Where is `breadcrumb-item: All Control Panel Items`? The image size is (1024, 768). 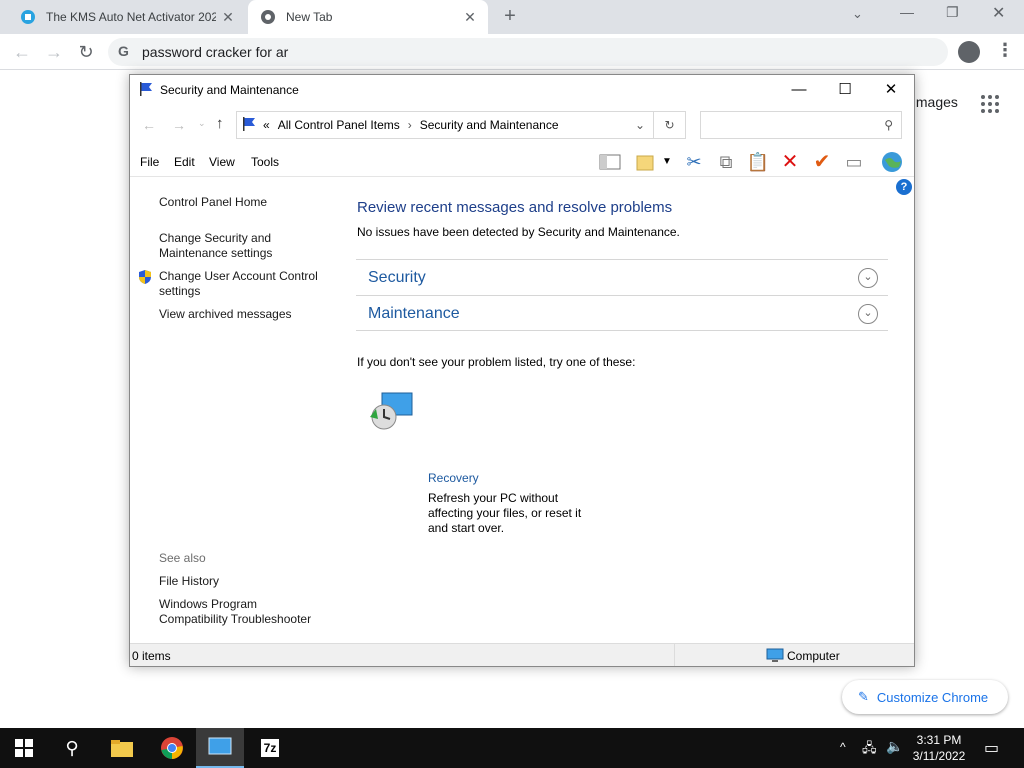 breadcrumb-item: All Control Panel Items is located at coordinates (339, 125).